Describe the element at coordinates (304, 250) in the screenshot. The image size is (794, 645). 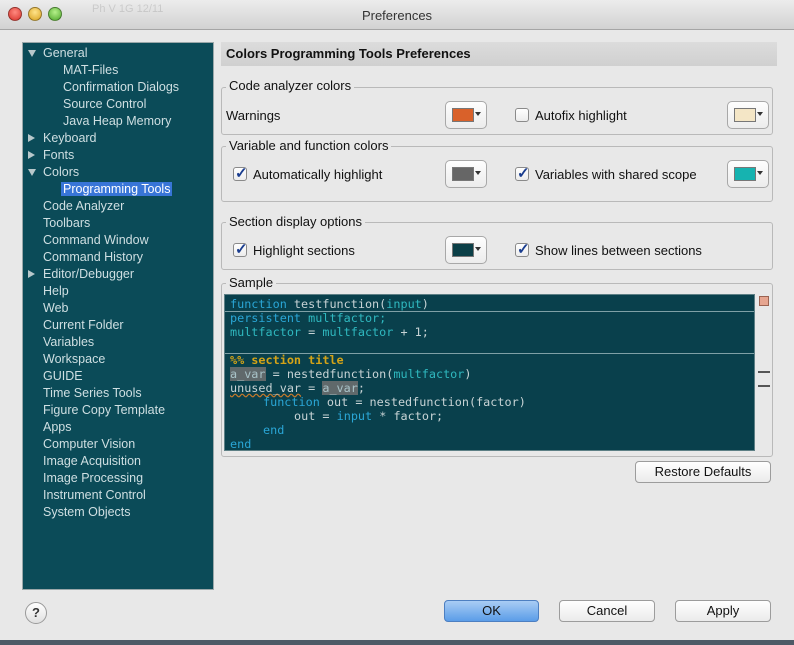
I see `highlight-sections-label: Highlight sections` at that location.